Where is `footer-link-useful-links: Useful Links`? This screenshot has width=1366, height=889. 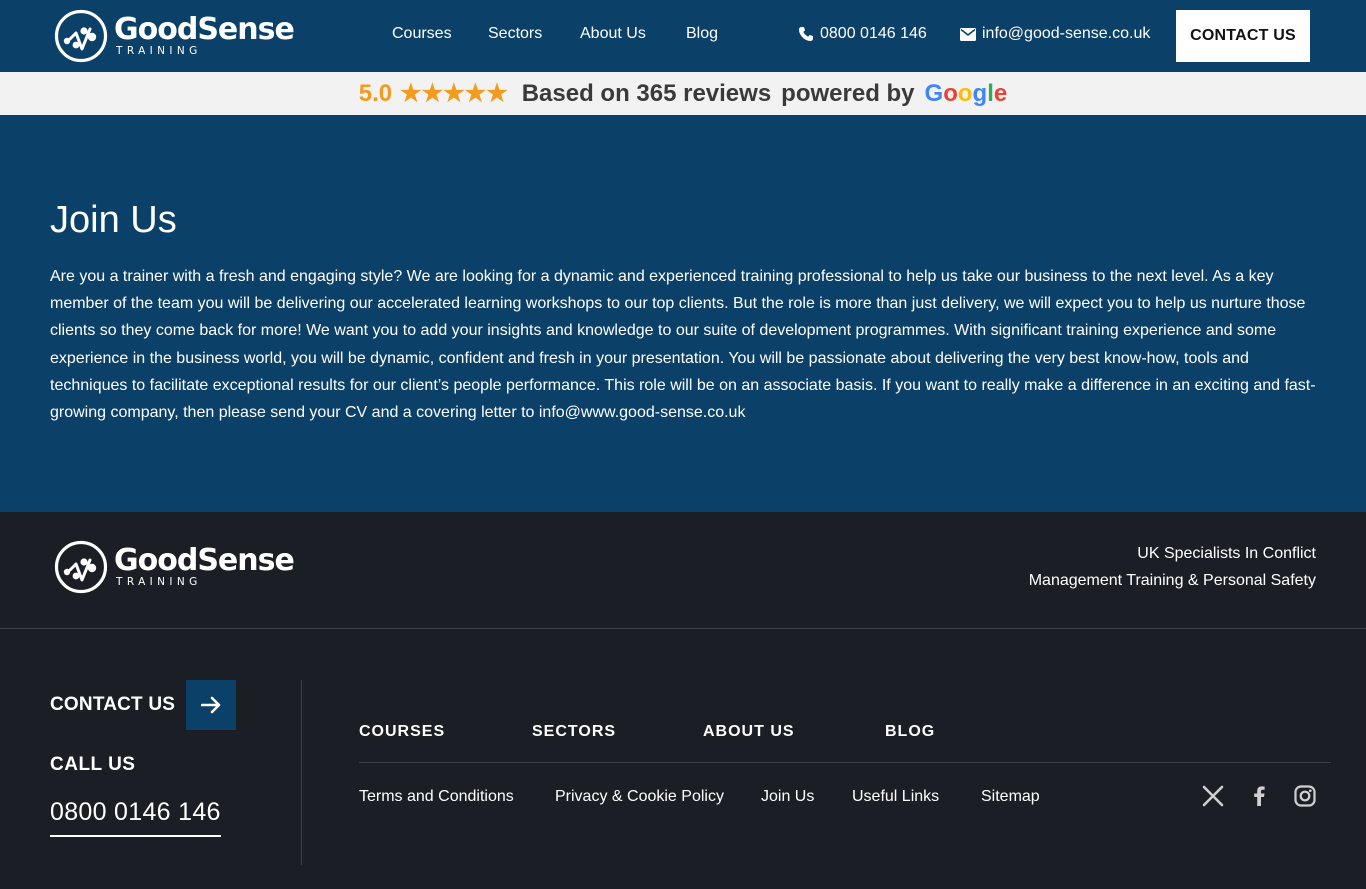 footer-link-useful-links: Useful Links is located at coordinates (895, 797).